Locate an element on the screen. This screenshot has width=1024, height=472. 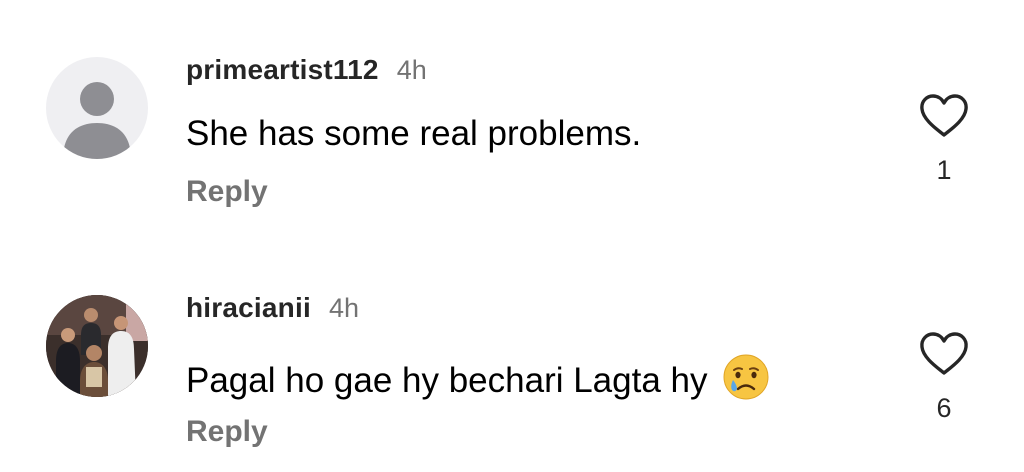
comment-text: Pagal ho gae hy bechari Lagta hy is located at coordinates (447, 380).